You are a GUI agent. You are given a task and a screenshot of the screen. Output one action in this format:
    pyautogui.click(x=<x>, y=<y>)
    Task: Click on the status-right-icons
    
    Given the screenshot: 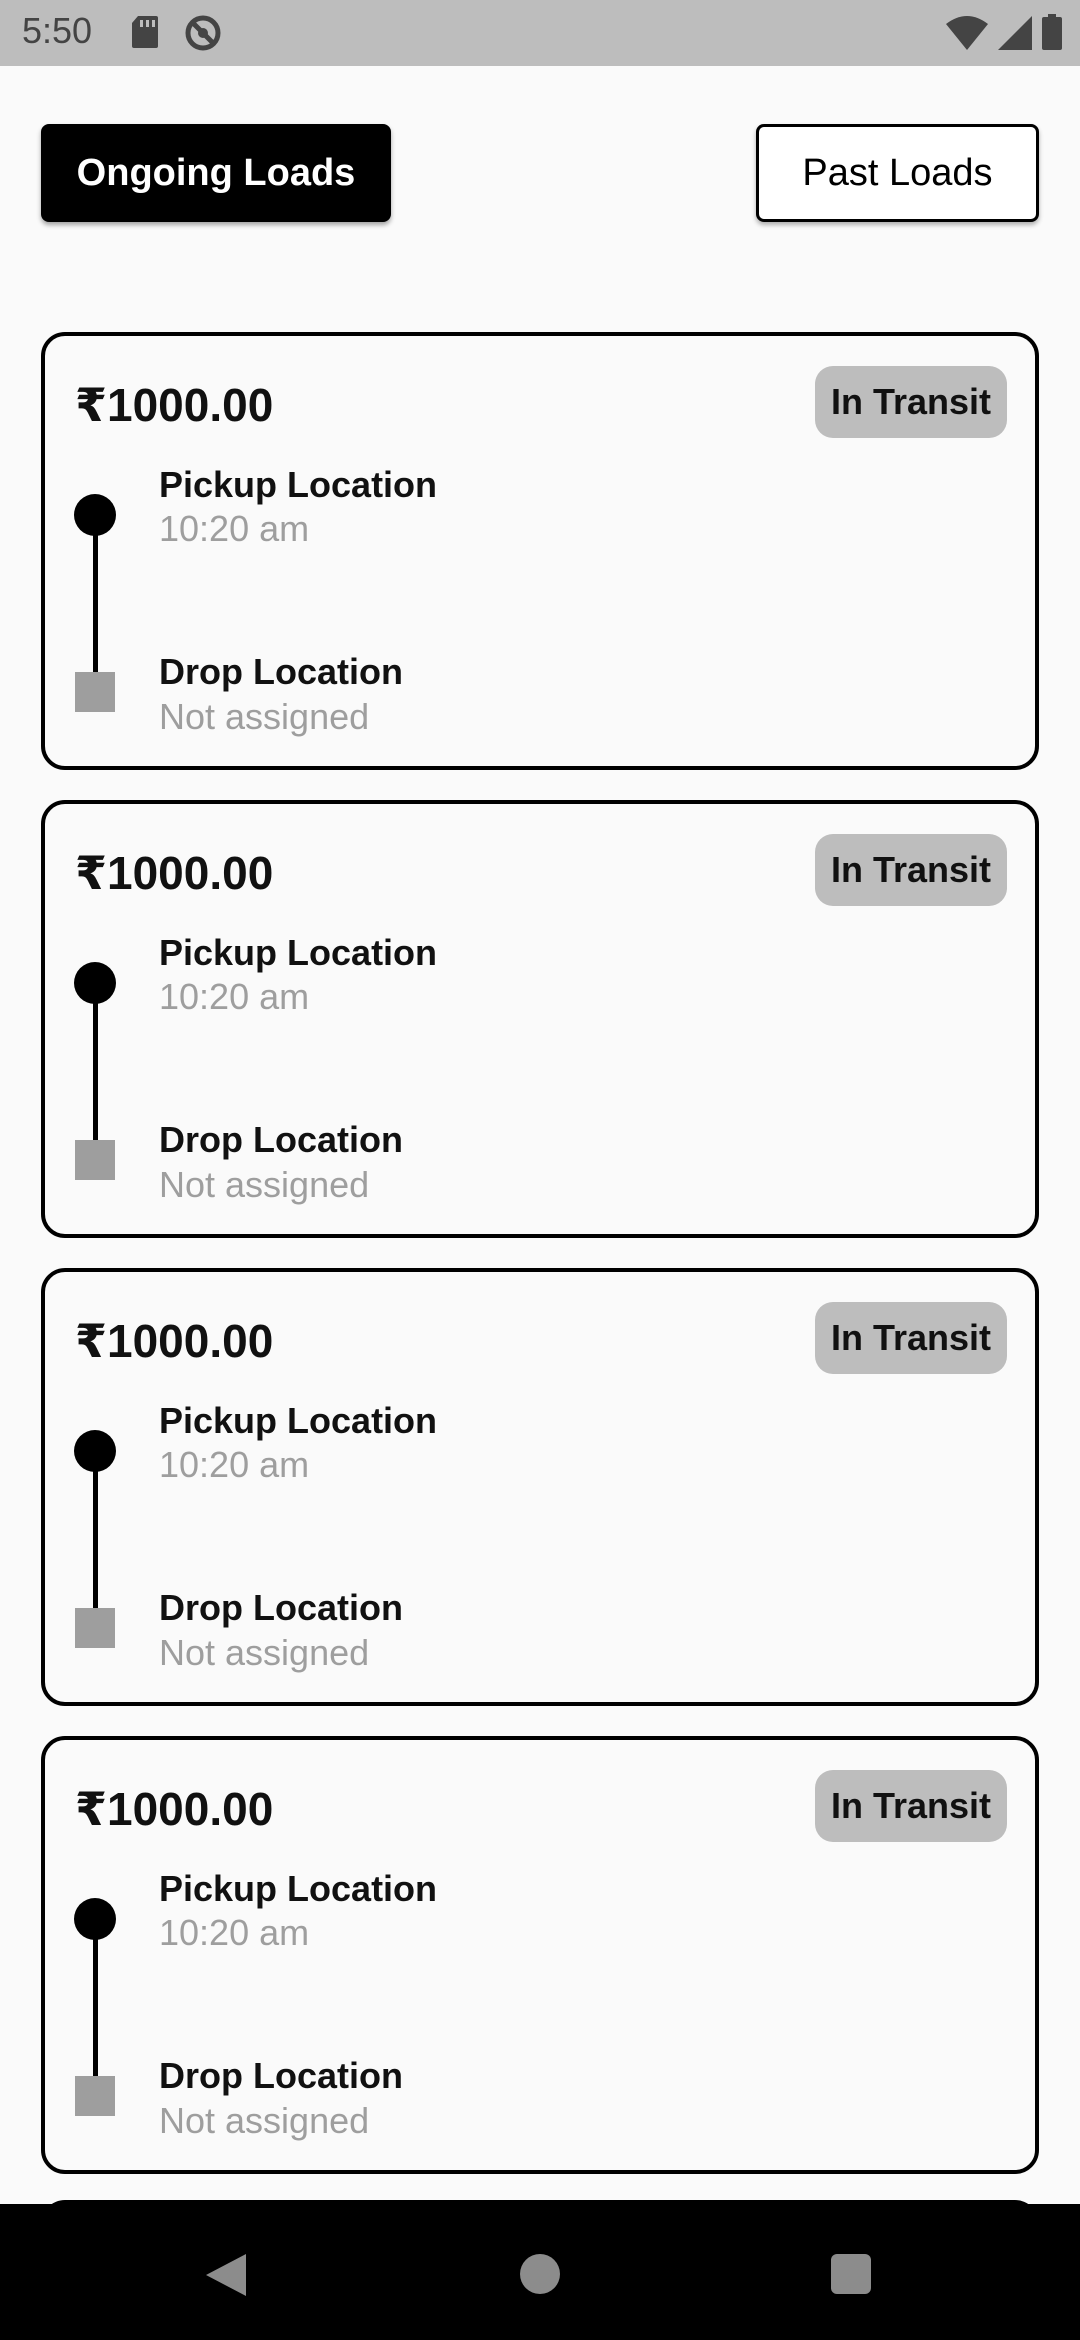 What is the action you would take?
    pyautogui.click(x=1004, y=34)
    